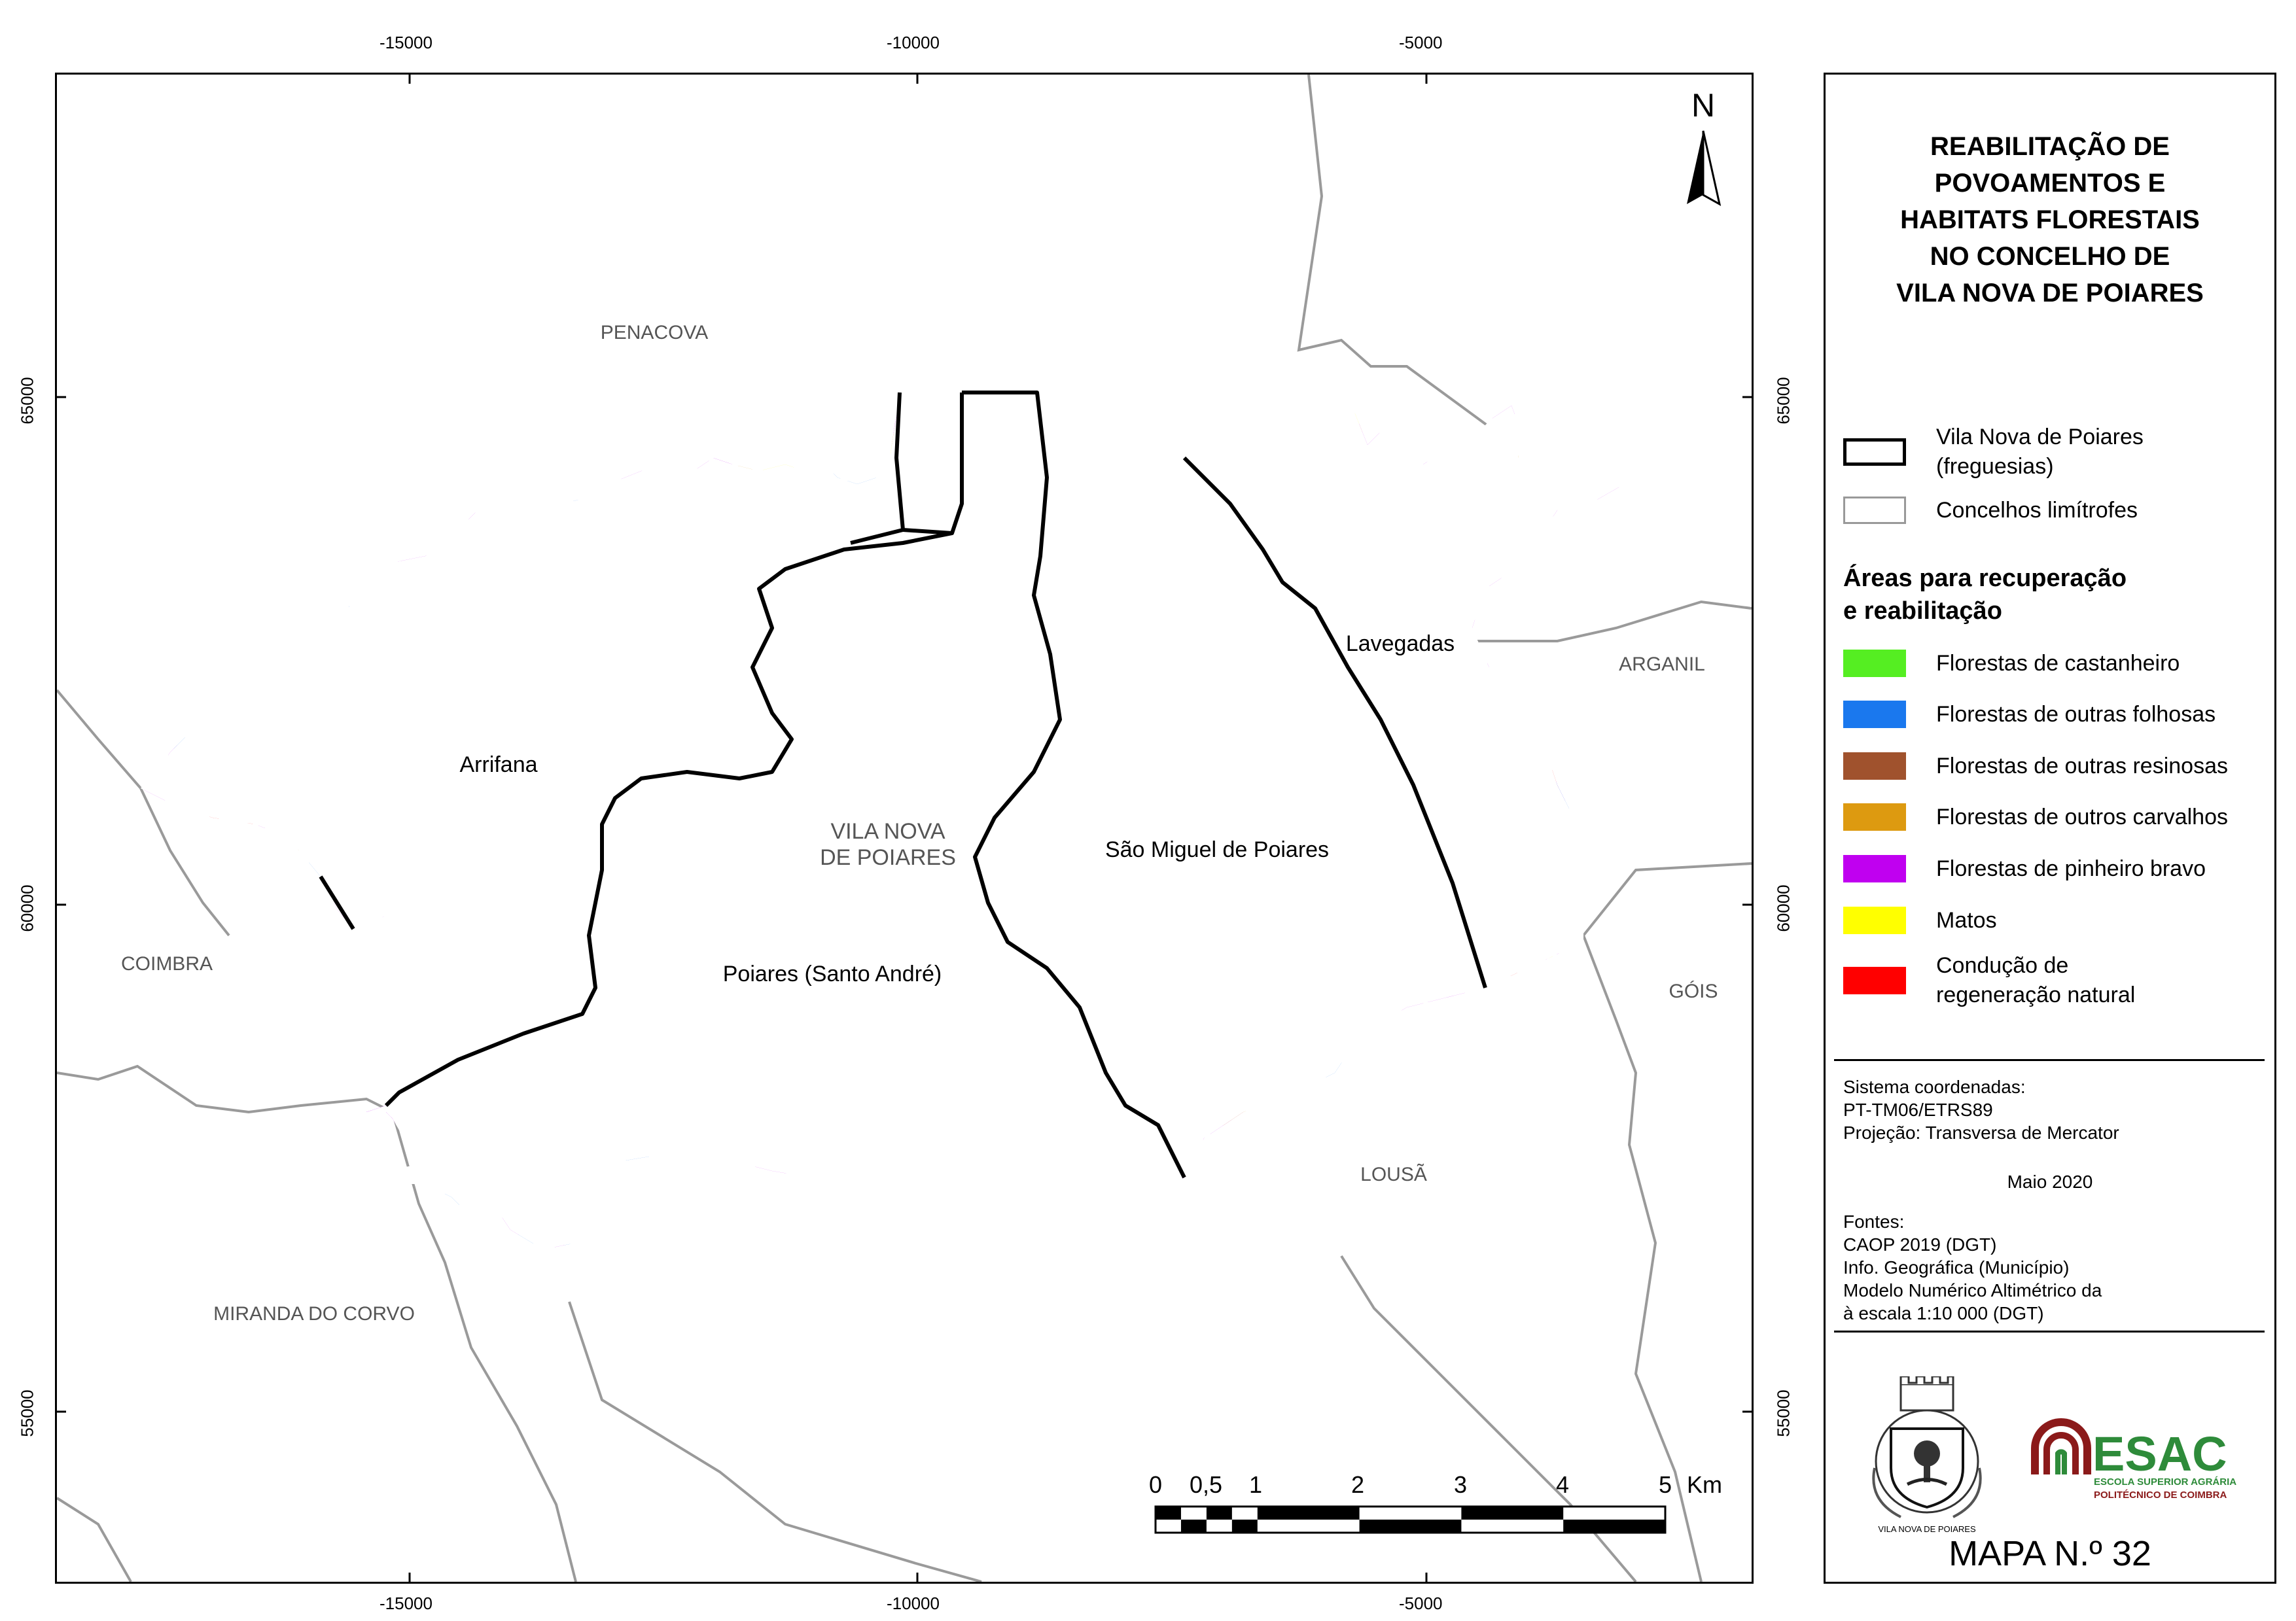  I want to click on place-lousa: LOUSÃ, so click(1393, 1174).